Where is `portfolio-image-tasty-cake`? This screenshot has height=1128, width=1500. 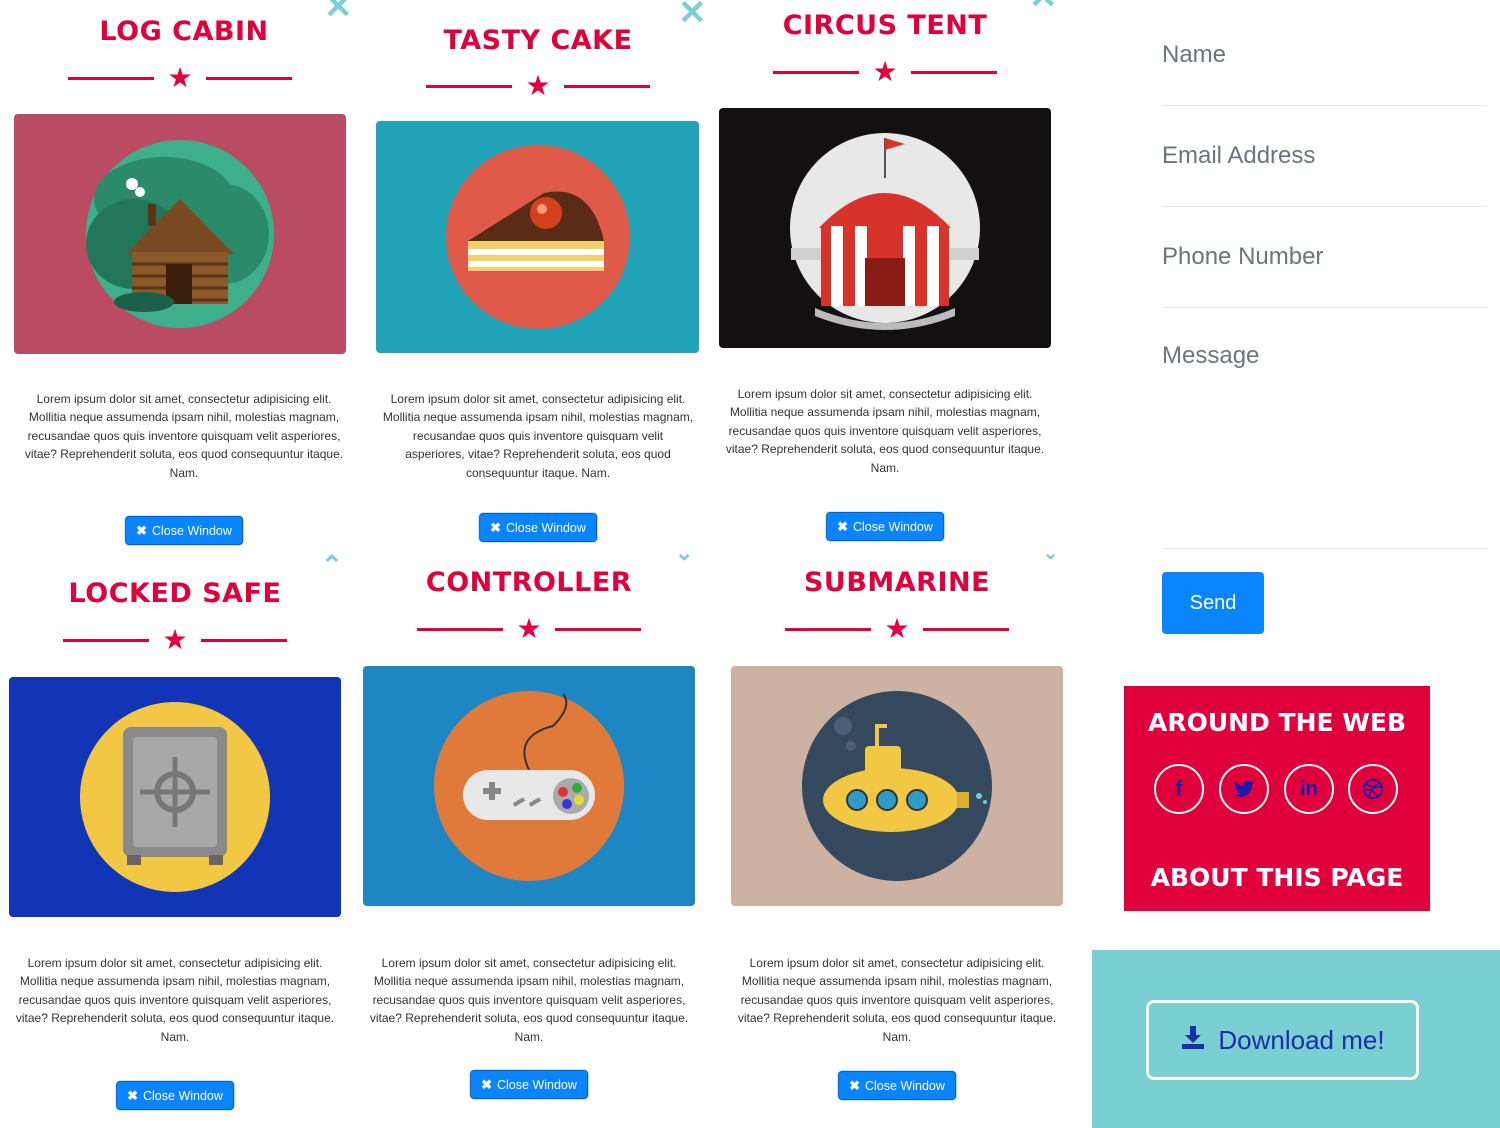 portfolio-image-tasty-cake is located at coordinates (537, 237).